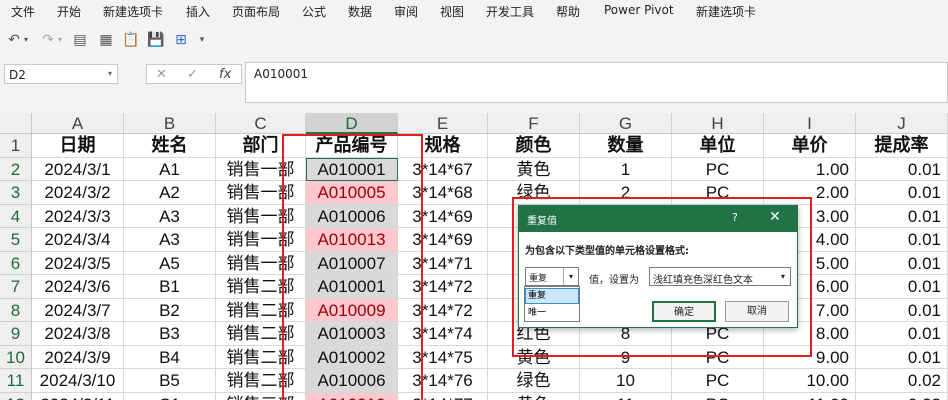 This screenshot has width=948, height=400. Describe the element at coordinates (26, 40) in the screenshot. I see `undo-dropdown-icon: ▾` at that location.